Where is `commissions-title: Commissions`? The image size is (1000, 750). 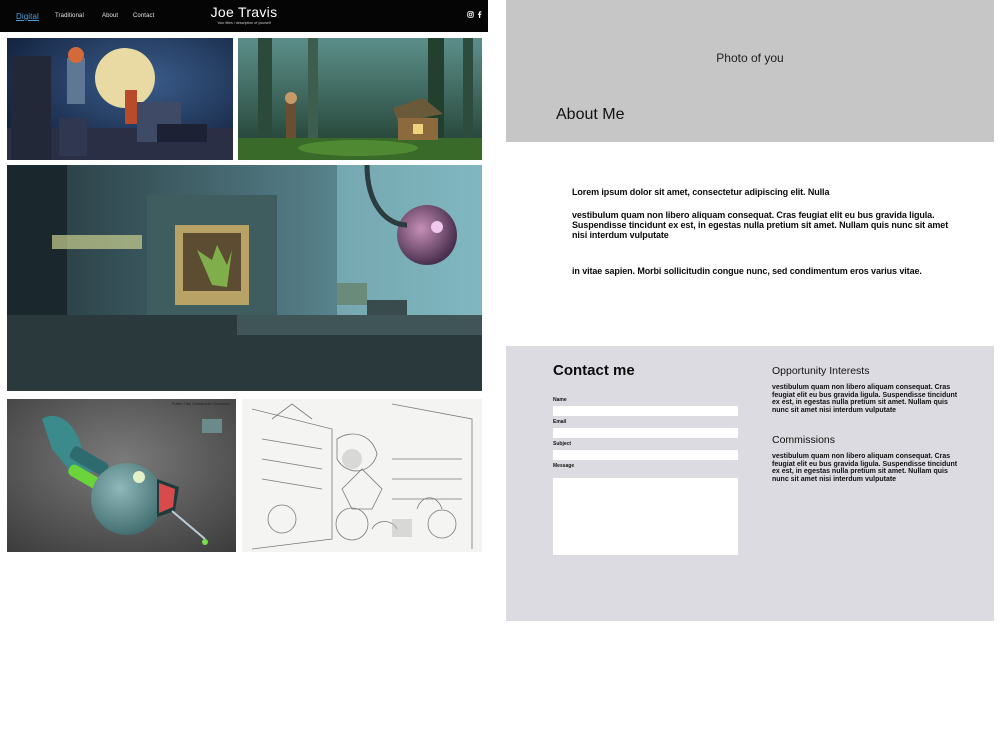 commissions-title: Commissions is located at coordinates (804, 440).